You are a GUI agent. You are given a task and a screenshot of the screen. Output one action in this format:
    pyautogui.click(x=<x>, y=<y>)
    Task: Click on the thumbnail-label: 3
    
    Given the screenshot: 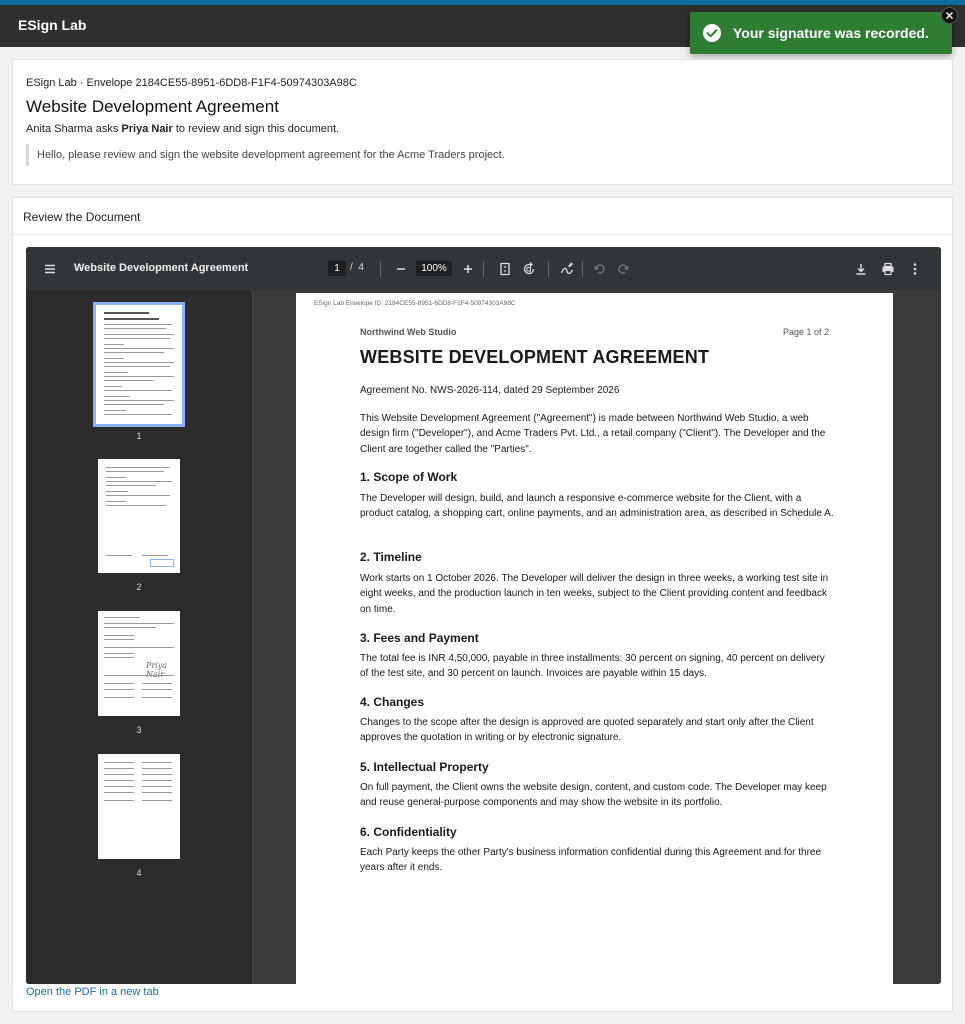 What is the action you would take?
    pyautogui.click(x=139, y=730)
    